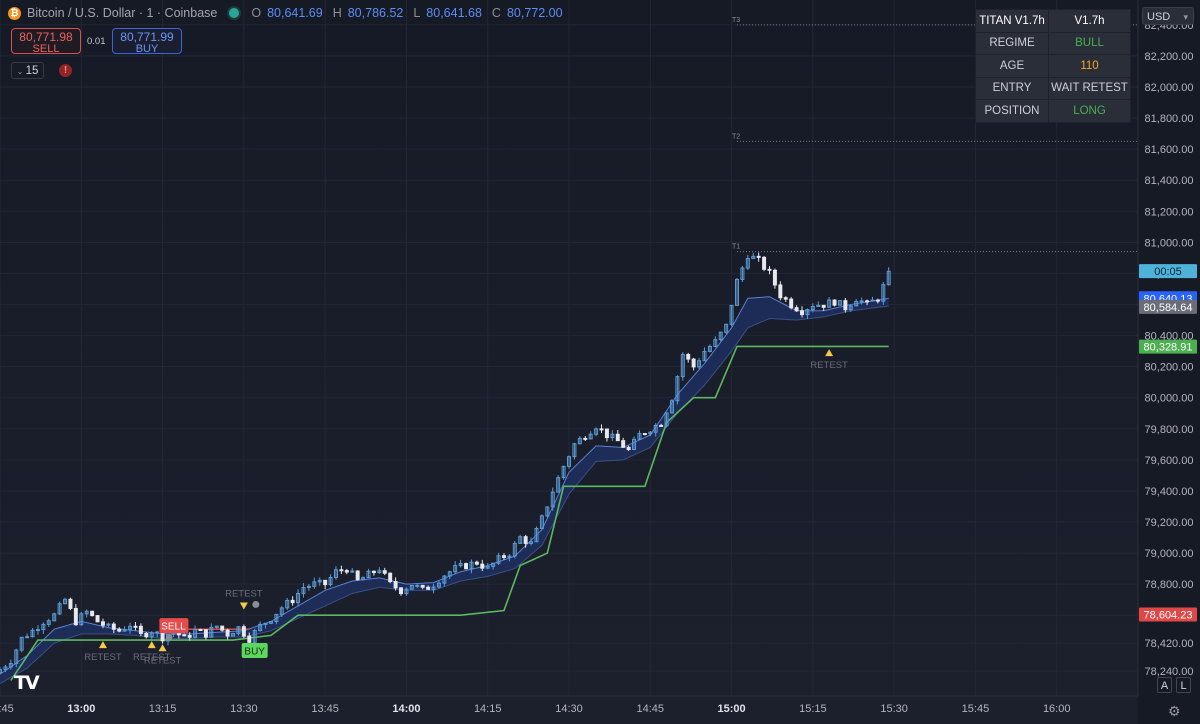  I want to click on price-tag-label: 80,328.91, so click(1168, 348).